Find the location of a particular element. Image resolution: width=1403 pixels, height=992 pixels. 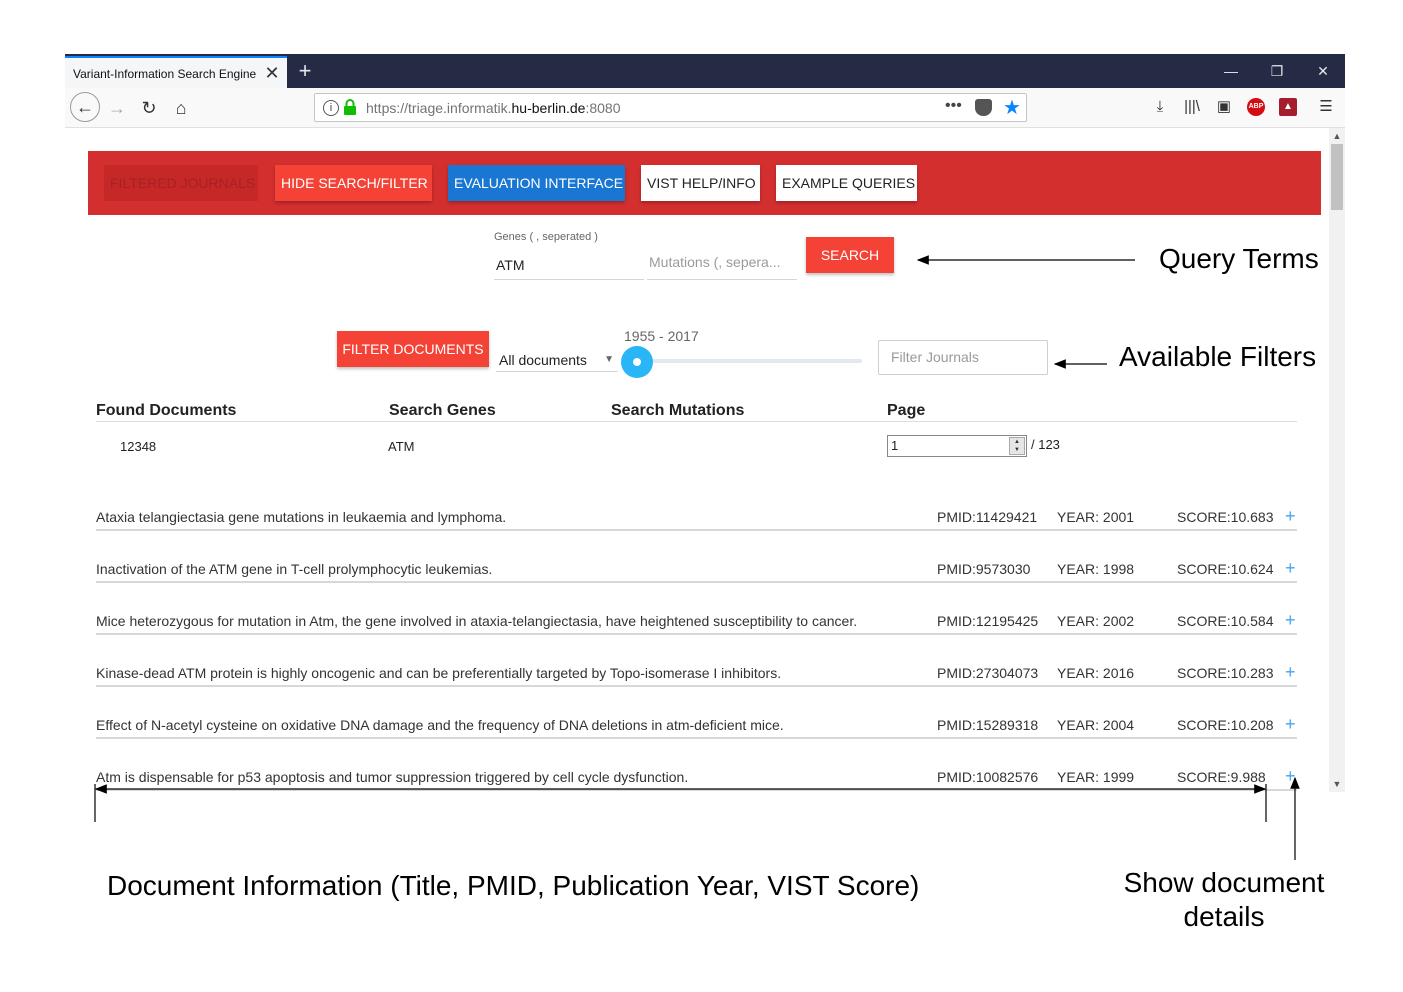

query-terms-annotation: Query Terms is located at coordinates (1239, 258).